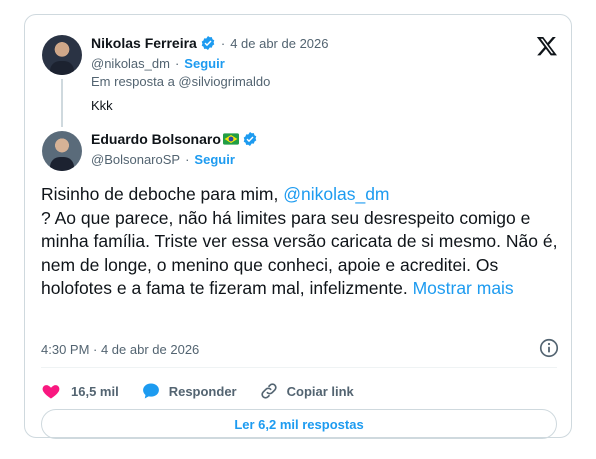 This screenshot has height=459, width=596. What do you see at coordinates (463, 288) in the screenshot?
I see `show-more-link: Mostrar mais` at bounding box center [463, 288].